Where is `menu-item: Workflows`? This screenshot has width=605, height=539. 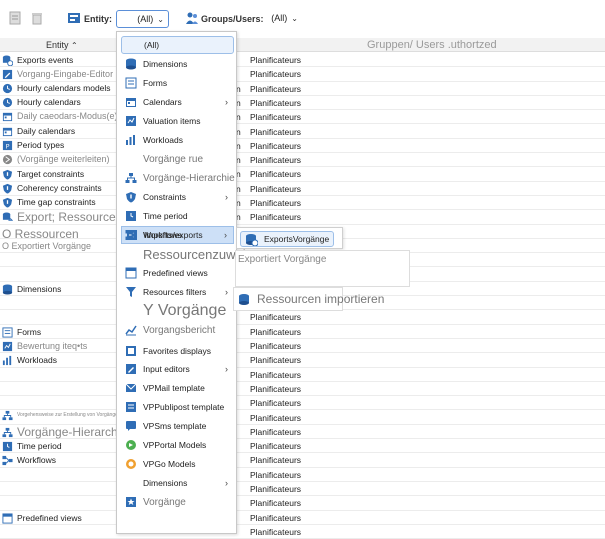
menu-item: Workflows is located at coordinates (177, 235).